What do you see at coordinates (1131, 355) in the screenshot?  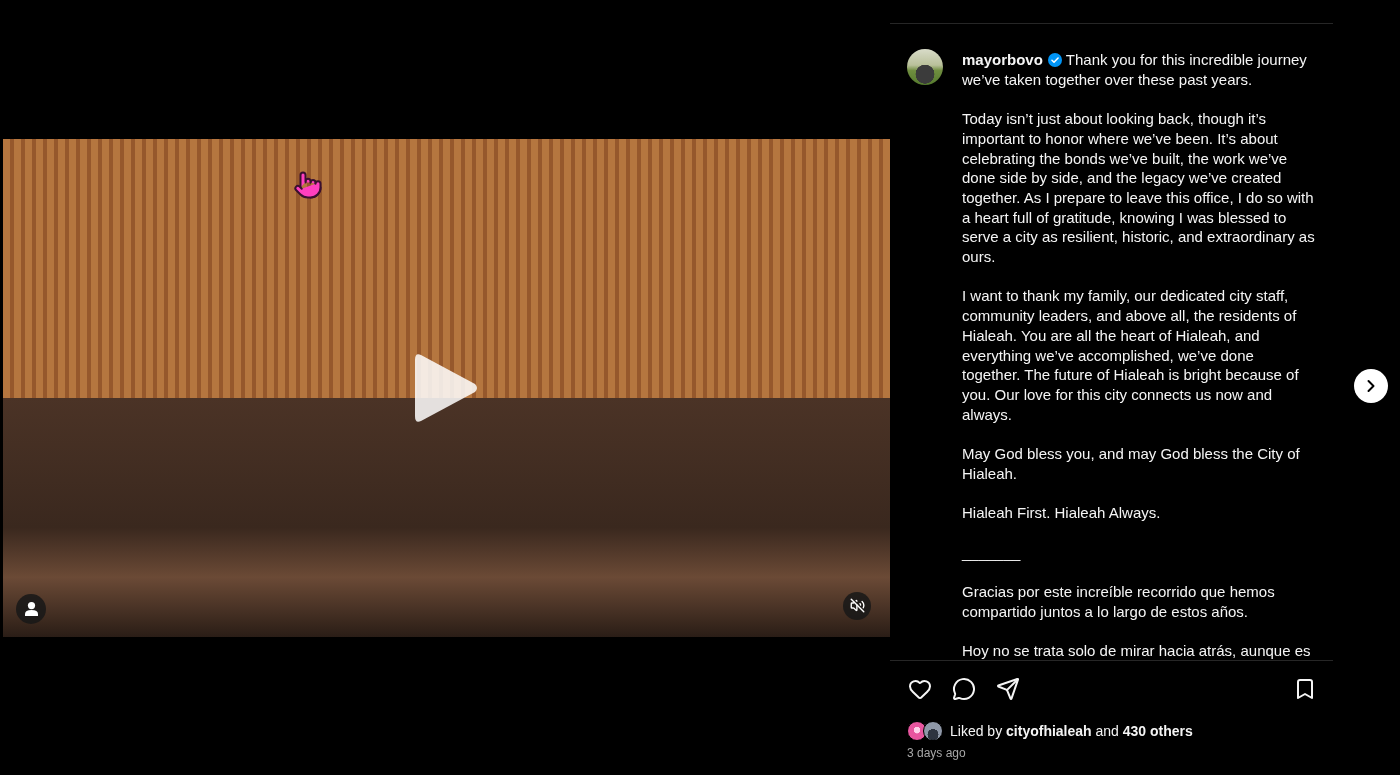 I see `caption-paragraph: I want to thank my family, our dedicated city staff, community leaders, and above all, the residents of Hialeah. You are all the heart of Hialeah, and everything we’ve accomplished, we’ve done together. The future of Hialeah is bright because of you. Our love for this city connects us now and always.` at bounding box center [1131, 355].